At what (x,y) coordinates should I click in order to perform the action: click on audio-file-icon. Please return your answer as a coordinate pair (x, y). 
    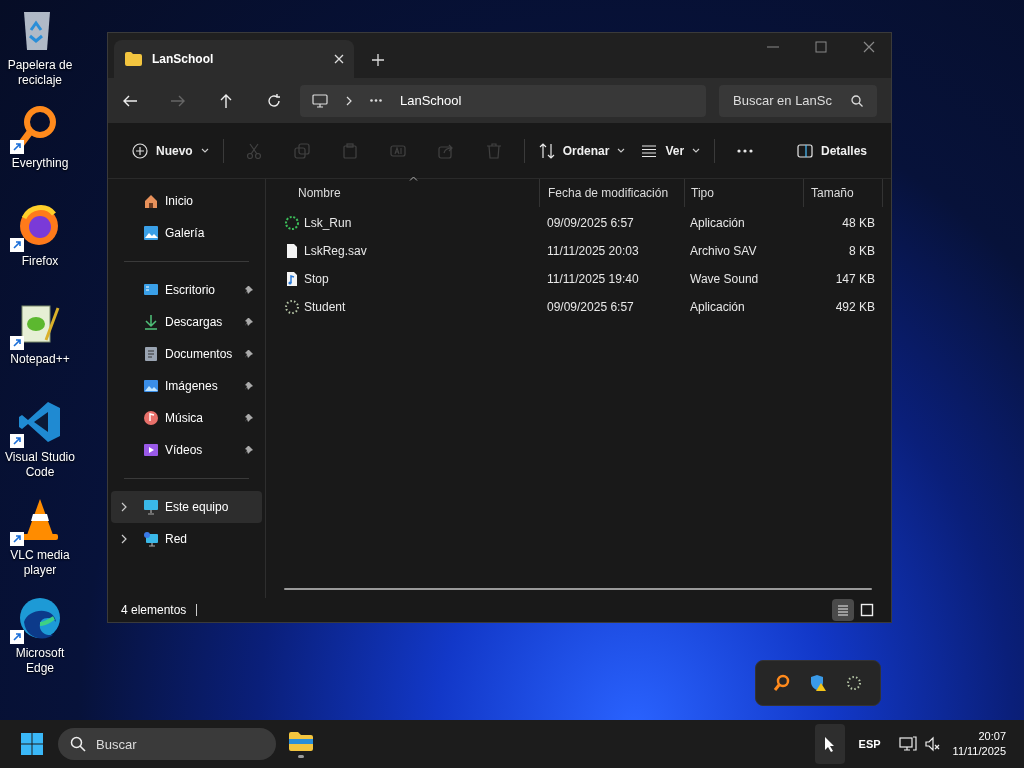
    Looking at the image, I should click on (292, 279).